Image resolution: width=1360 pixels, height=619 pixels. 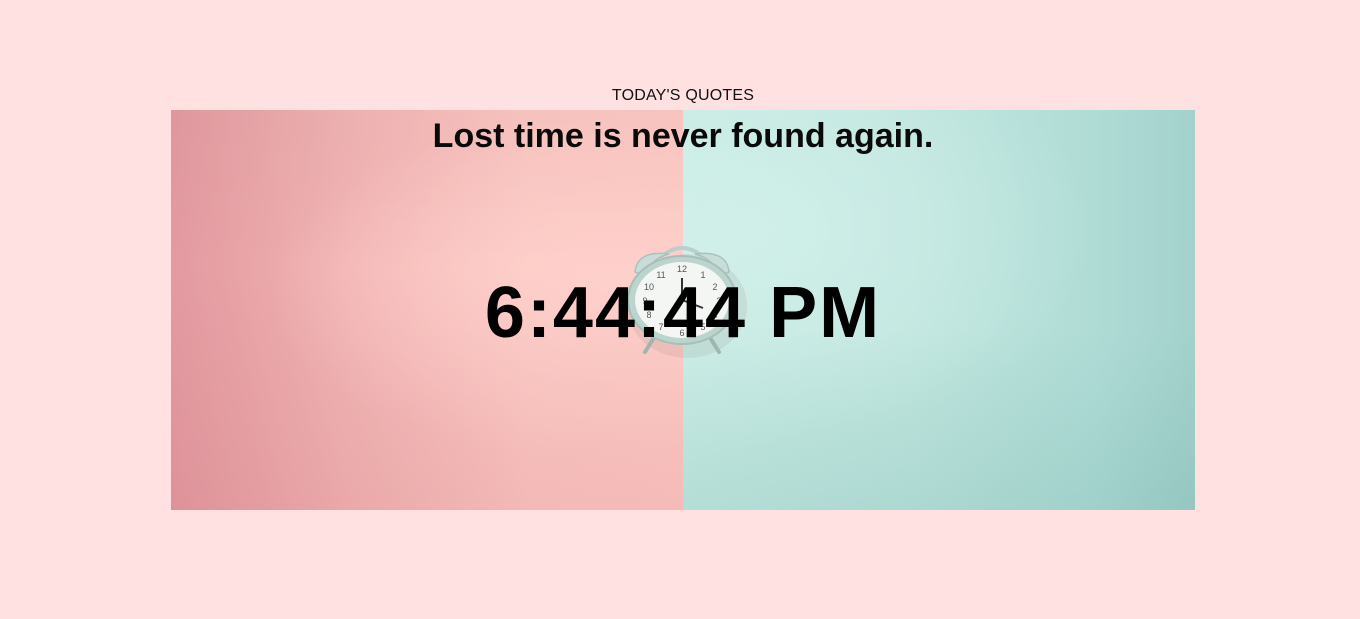 What do you see at coordinates (683, 136) in the screenshot?
I see `quote-text: Lost time is never found again.` at bounding box center [683, 136].